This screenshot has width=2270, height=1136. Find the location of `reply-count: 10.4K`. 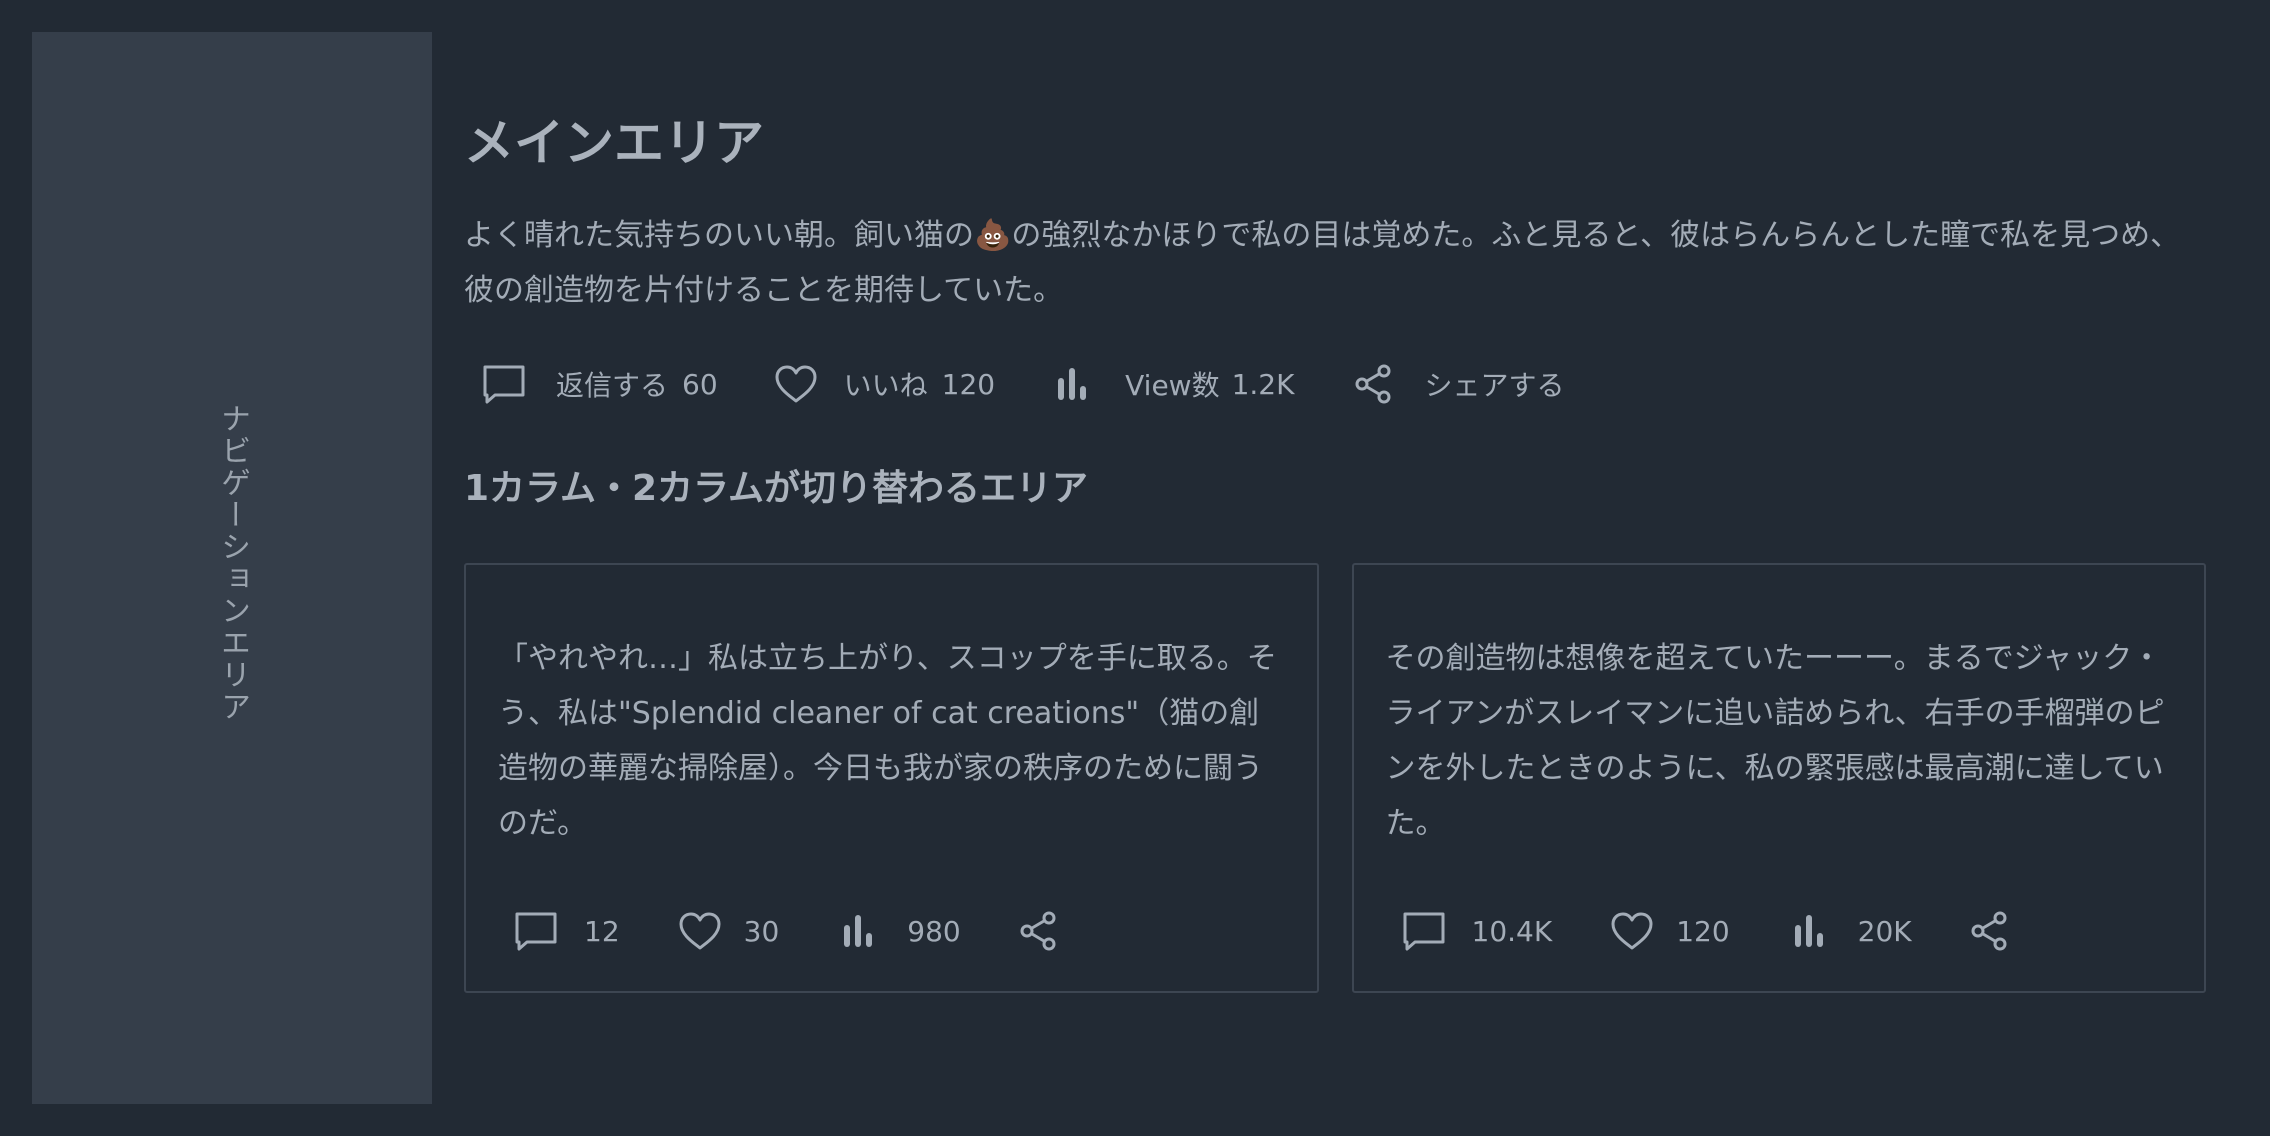

reply-count: 10.4K is located at coordinates (1512, 931).